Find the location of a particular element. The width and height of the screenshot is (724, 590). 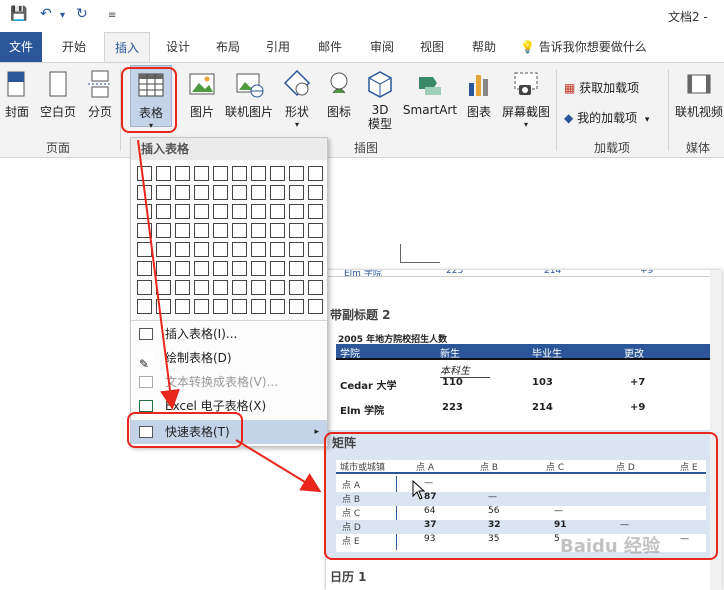

3d-models-button: 3D 模型 is located at coordinates (380, 100).